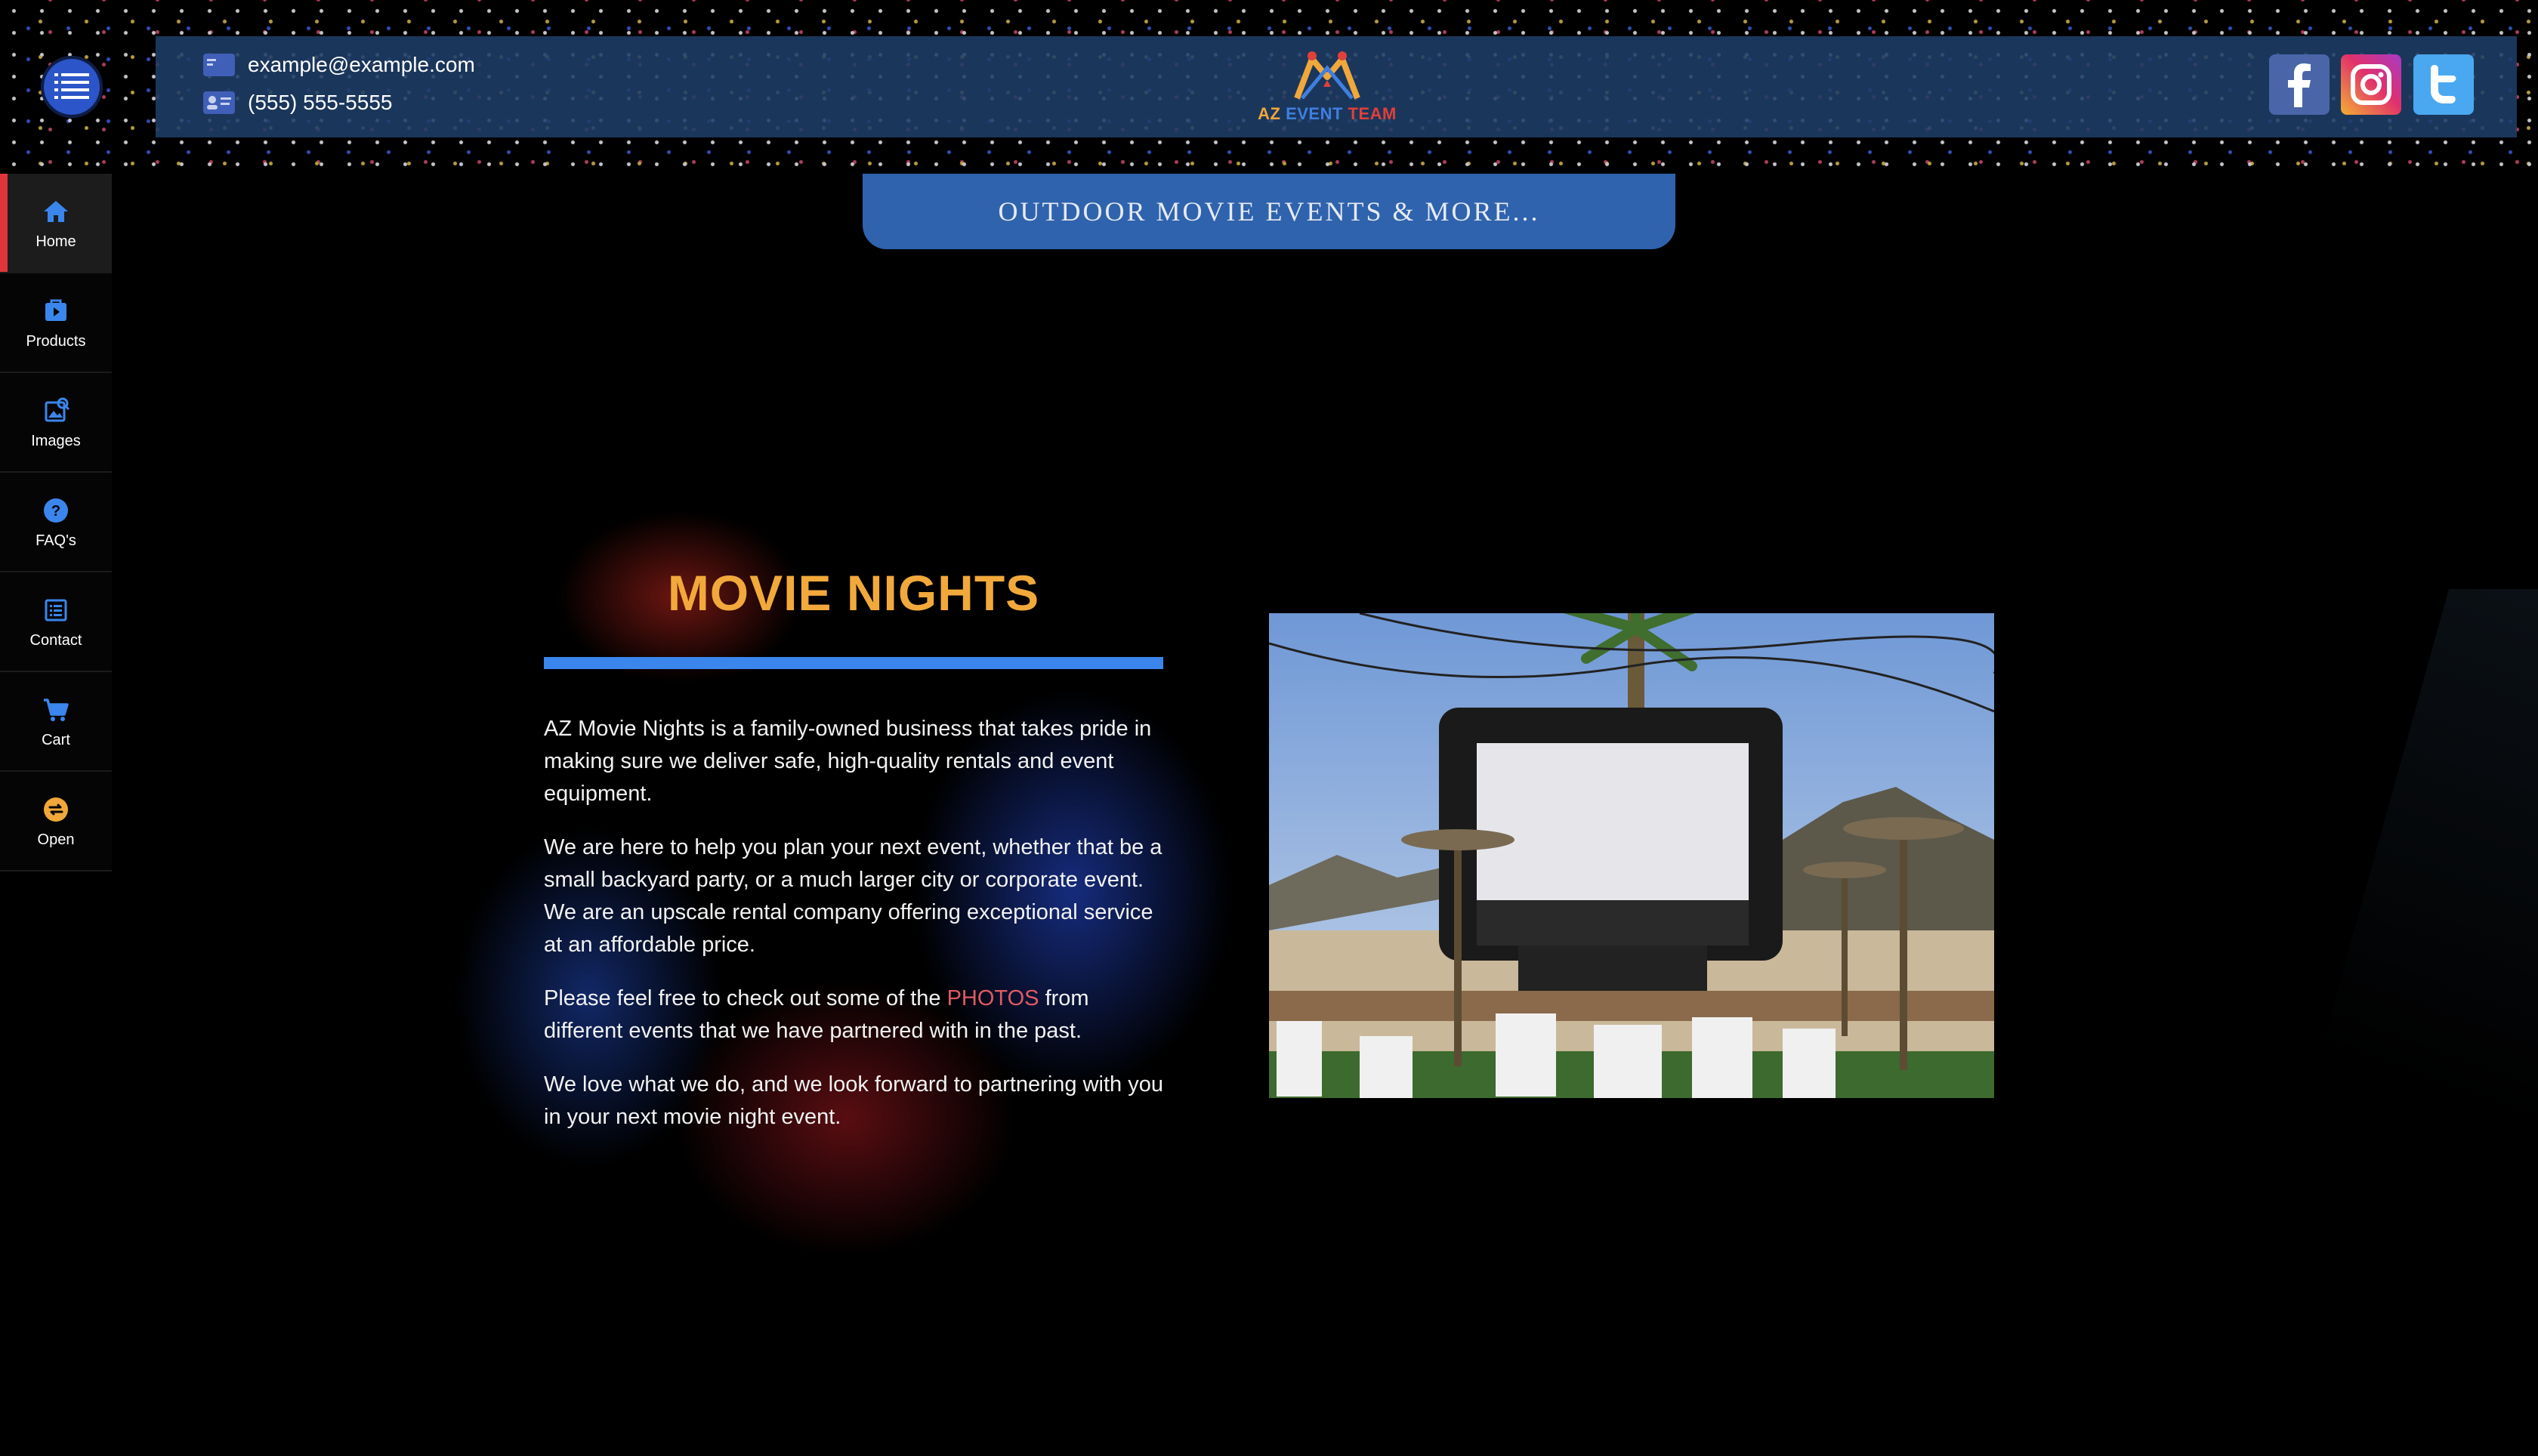 The height and width of the screenshot is (1456, 2538). Describe the element at coordinates (56, 709) in the screenshot. I see `cart-icon` at that location.